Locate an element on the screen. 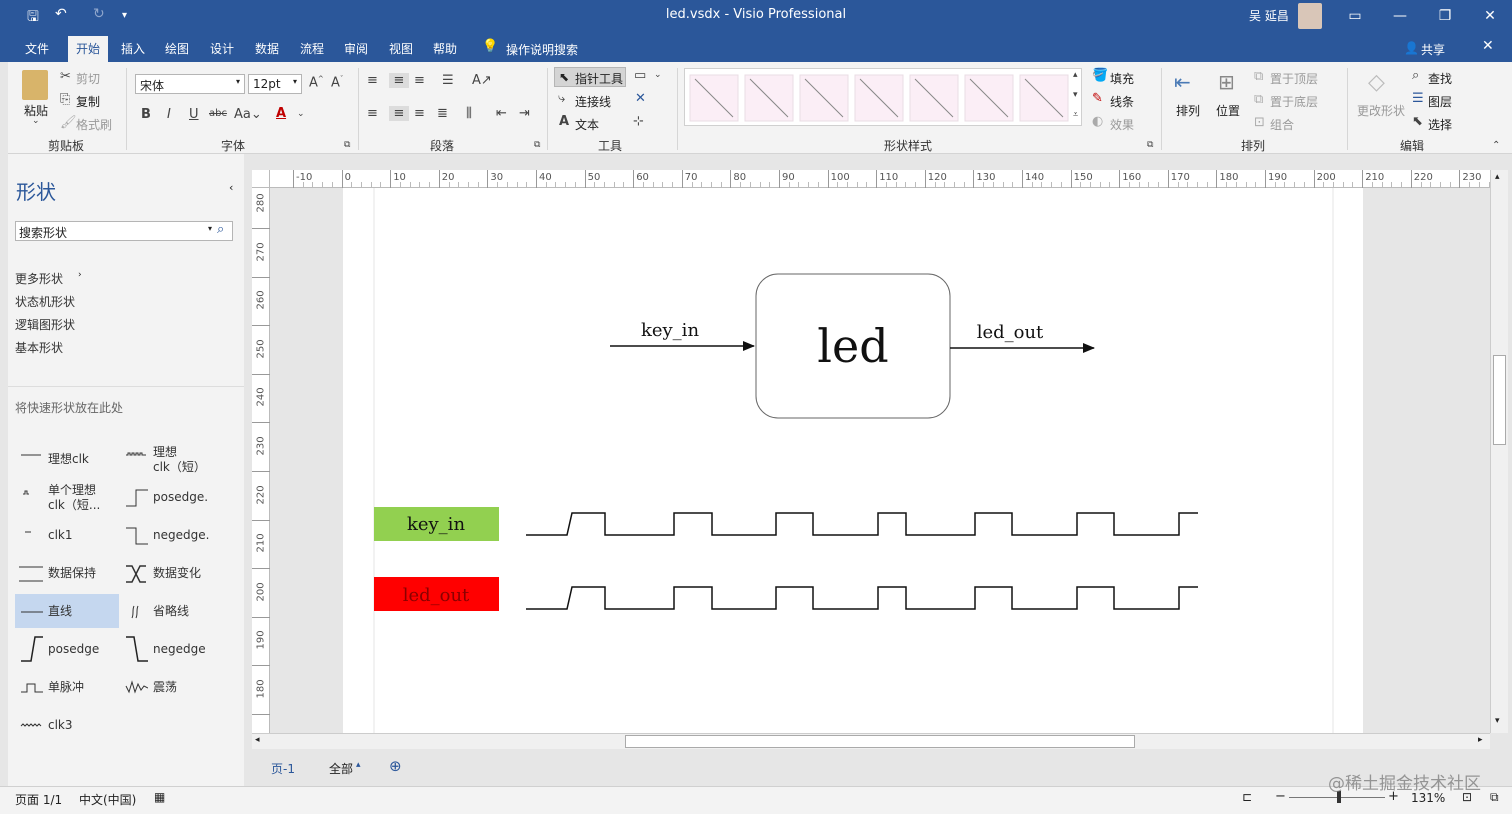 Image resolution: width=1512 pixels, height=814 pixels. align-left-icon: ≡ is located at coordinates (372, 113).